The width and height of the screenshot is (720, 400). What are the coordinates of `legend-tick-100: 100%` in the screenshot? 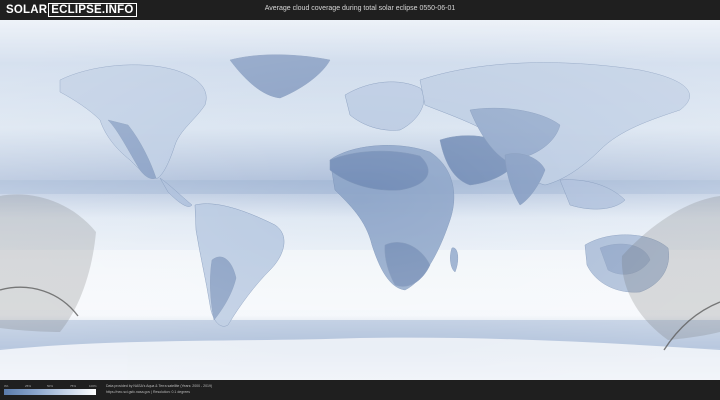 It's located at (93, 386).